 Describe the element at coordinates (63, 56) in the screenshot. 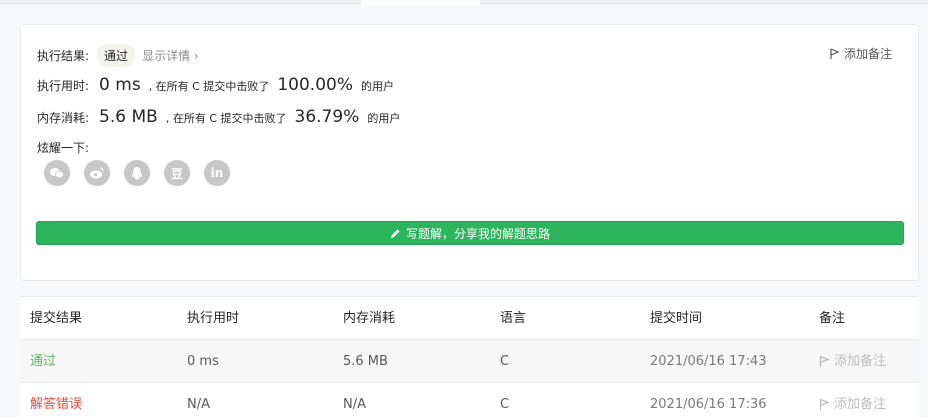

I see `result-label: 执行结果:` at that location.